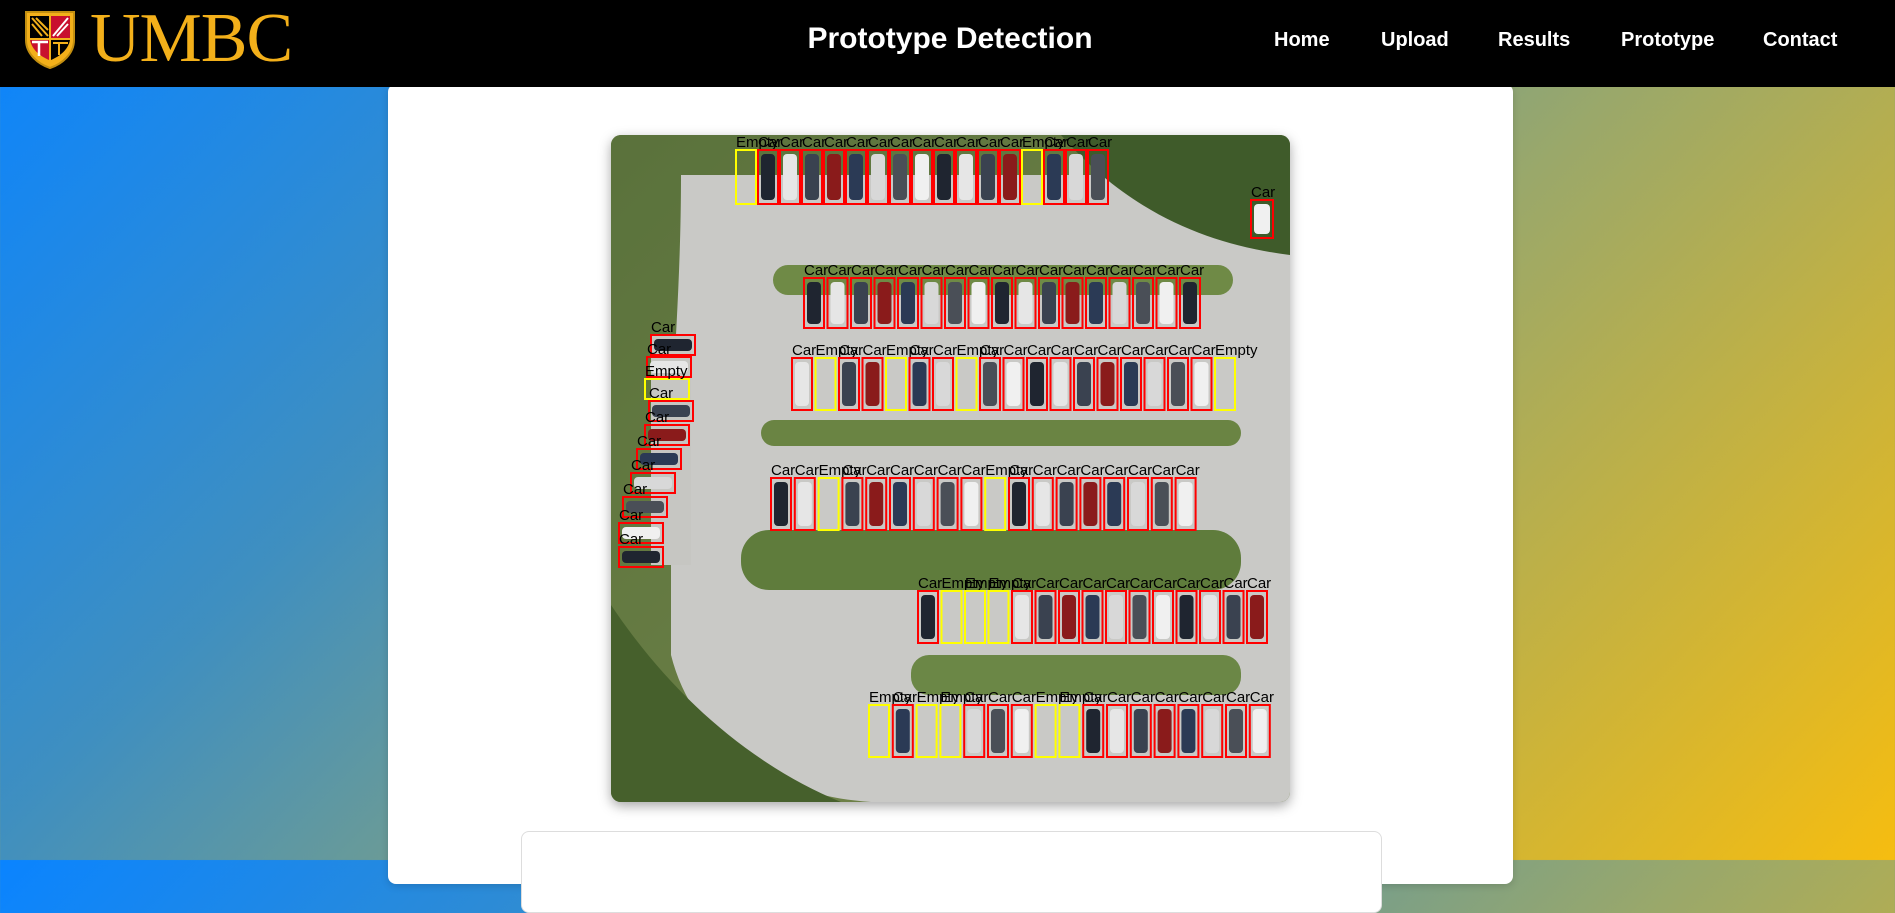  Describe the element at coordinates (1534, 40) in the screenshot. I see `nav-results: Results` at that location.